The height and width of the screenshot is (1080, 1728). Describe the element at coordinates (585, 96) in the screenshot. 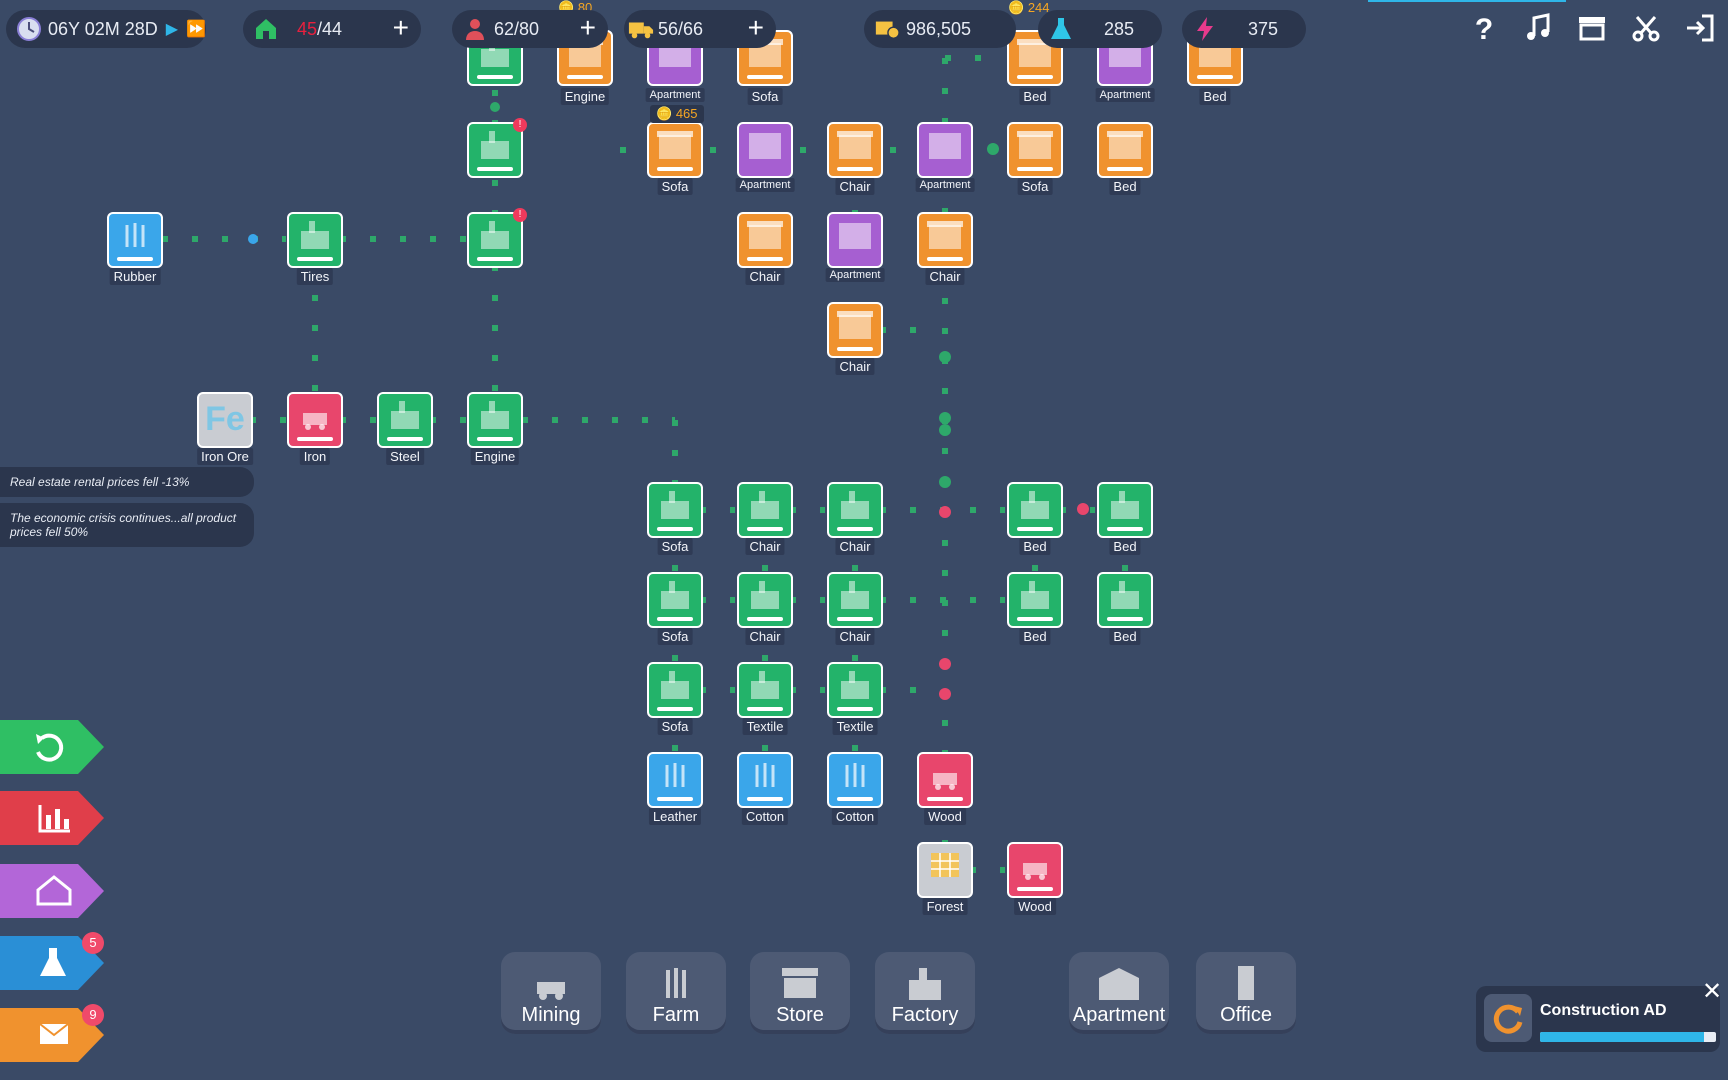

I see `tile-label: Engine` at that location.